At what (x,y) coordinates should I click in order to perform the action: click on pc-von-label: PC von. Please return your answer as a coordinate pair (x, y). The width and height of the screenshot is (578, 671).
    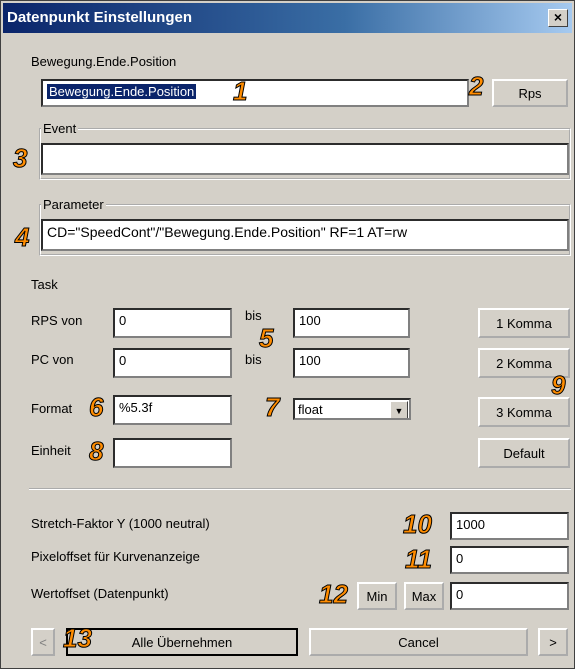
    Looking at the image, I should click on (52, 359).